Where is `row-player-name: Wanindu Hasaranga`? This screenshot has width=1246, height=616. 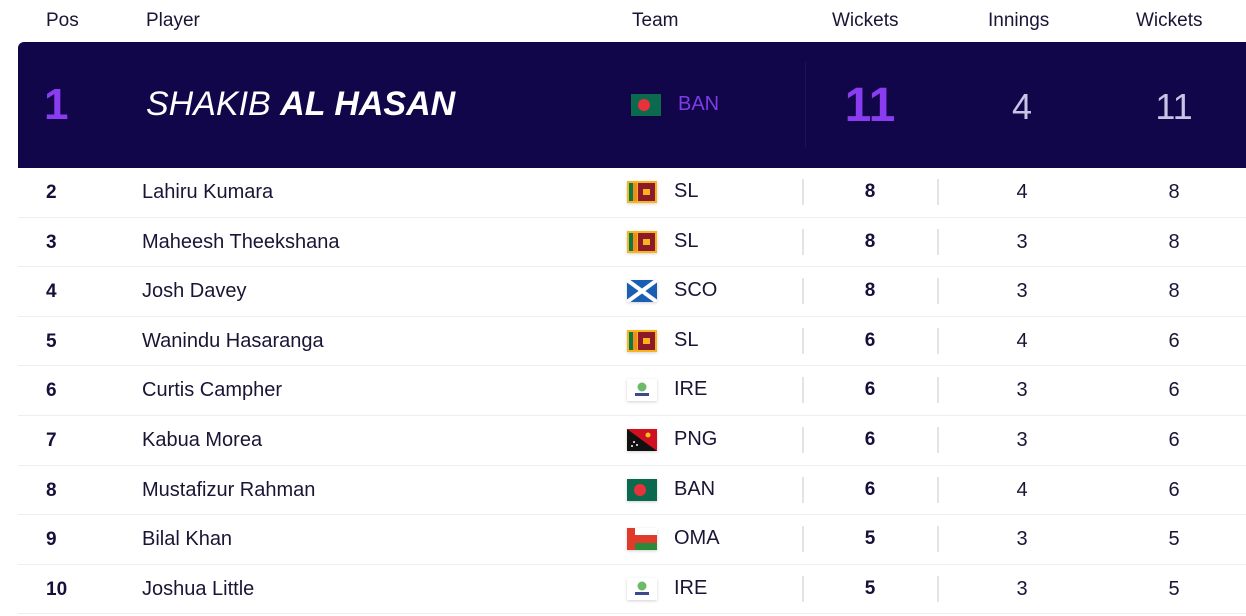 row-player-name: Wanindu Hasaranga is located at coordinates (233, 341).